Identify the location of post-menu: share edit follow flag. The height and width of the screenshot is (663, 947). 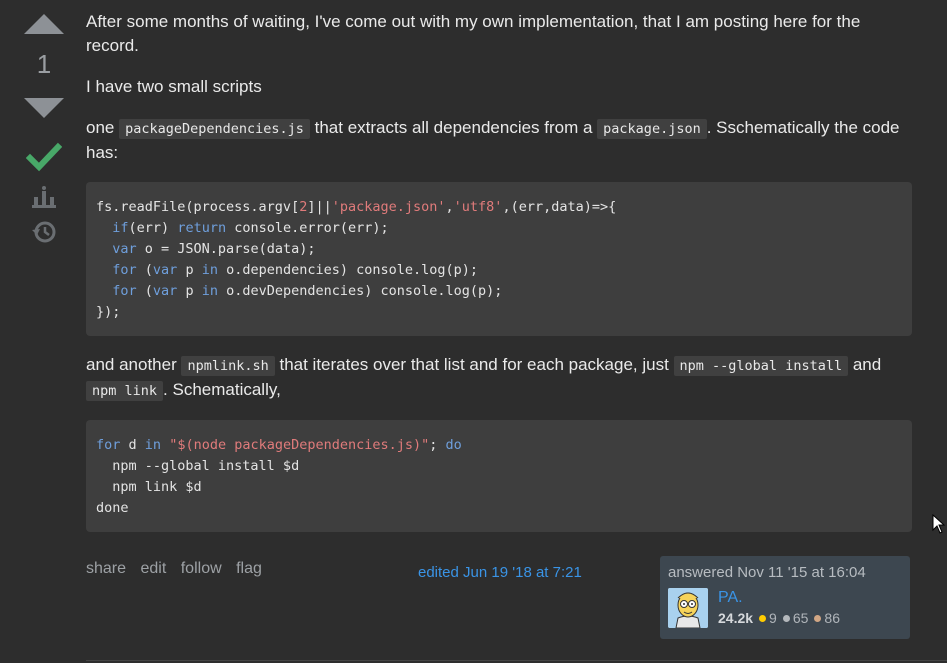
(179, 569).